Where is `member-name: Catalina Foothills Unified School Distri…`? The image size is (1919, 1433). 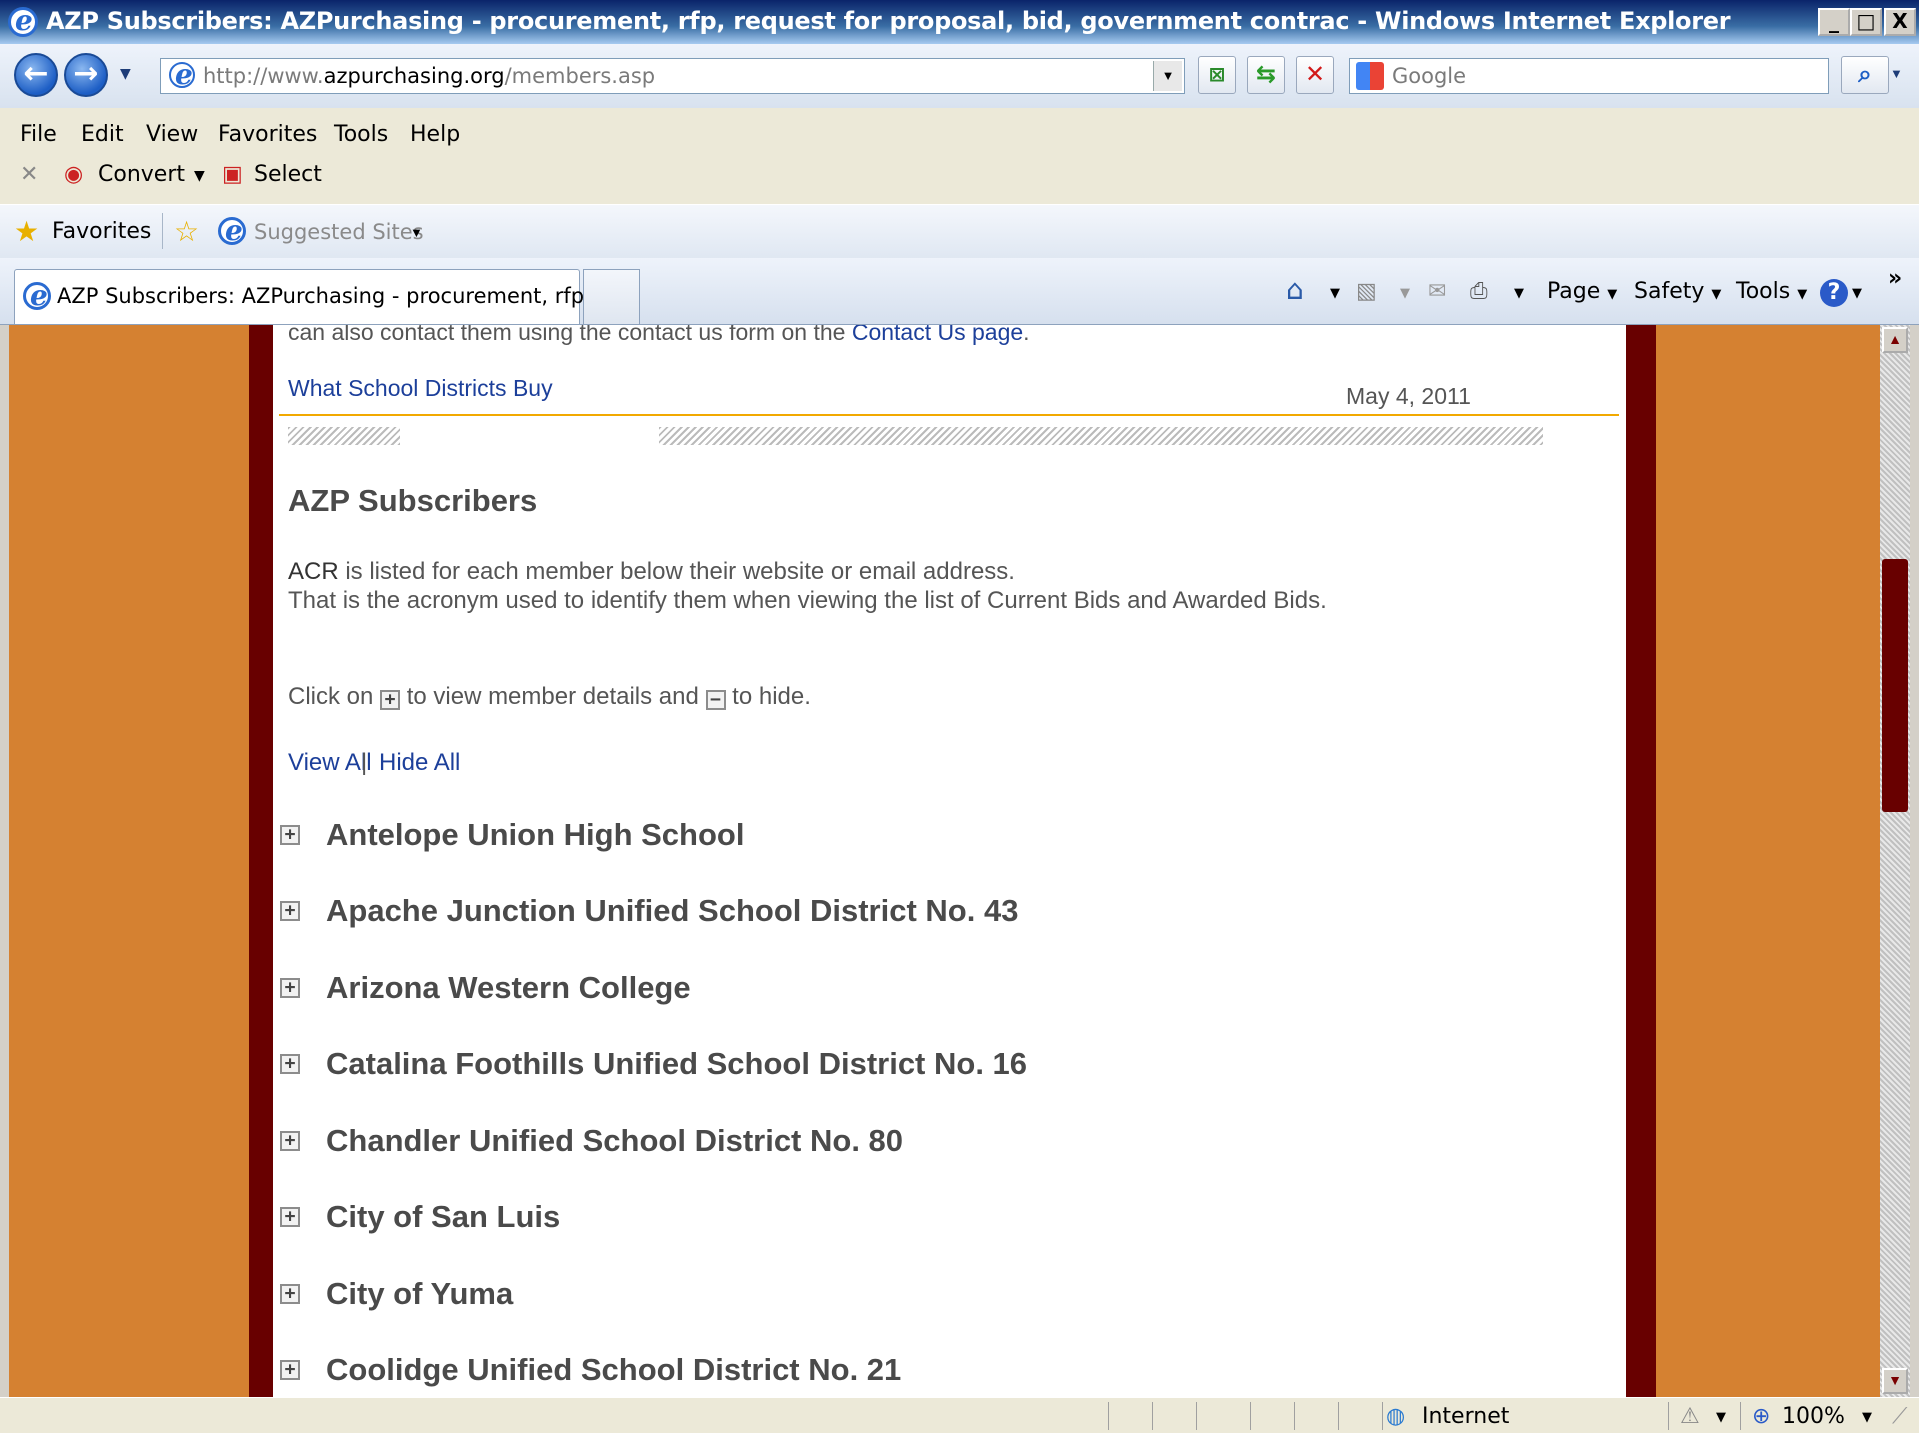
member-name: Catalina Foothills Unified School Distri… is located at coordinates (676, 1064).